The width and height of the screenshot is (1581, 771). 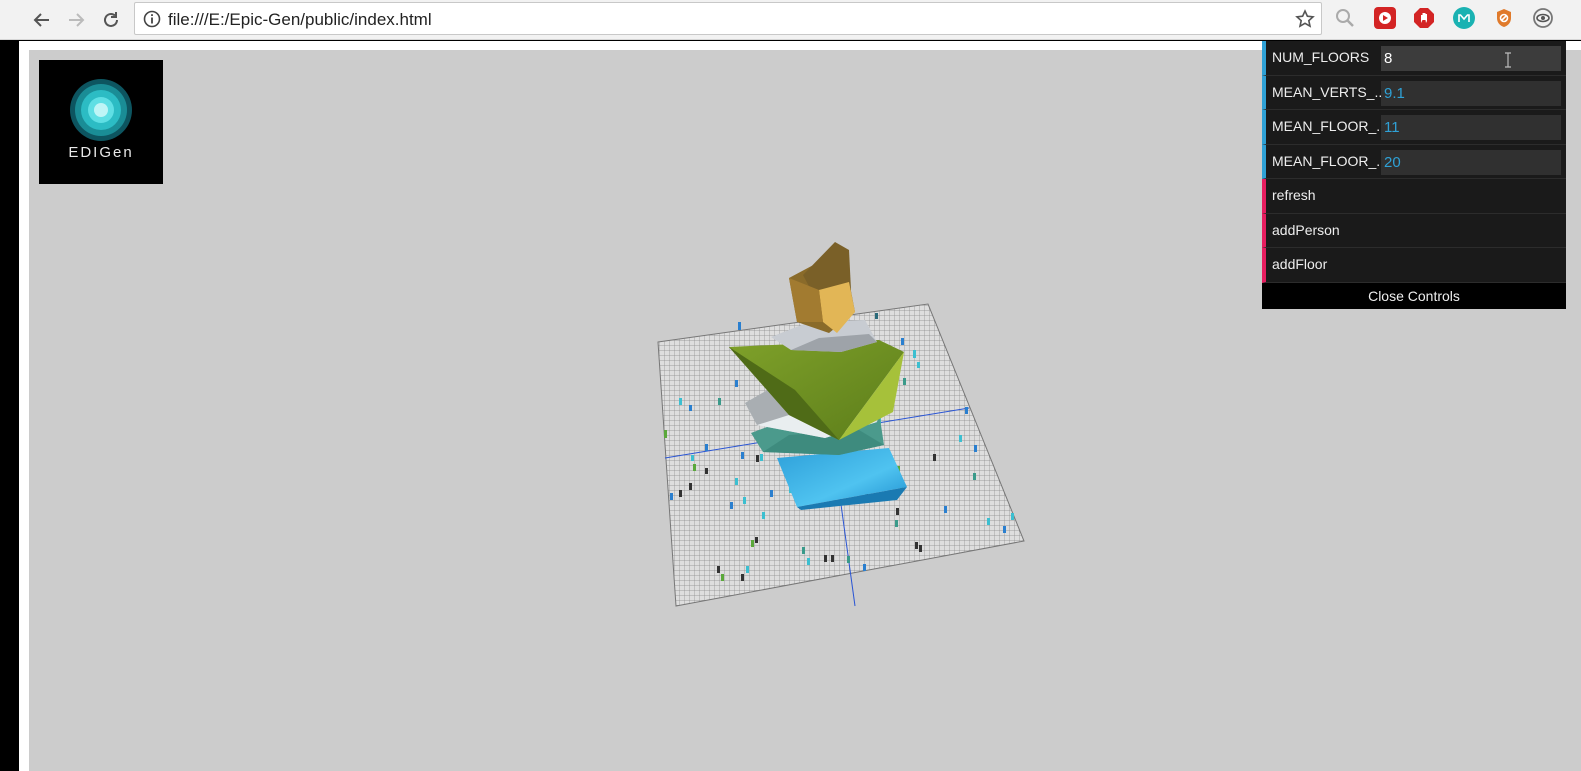 I want to click on url-text: file:///E:/Epic-Gen/public/index.html, so click(x=300, y=20).